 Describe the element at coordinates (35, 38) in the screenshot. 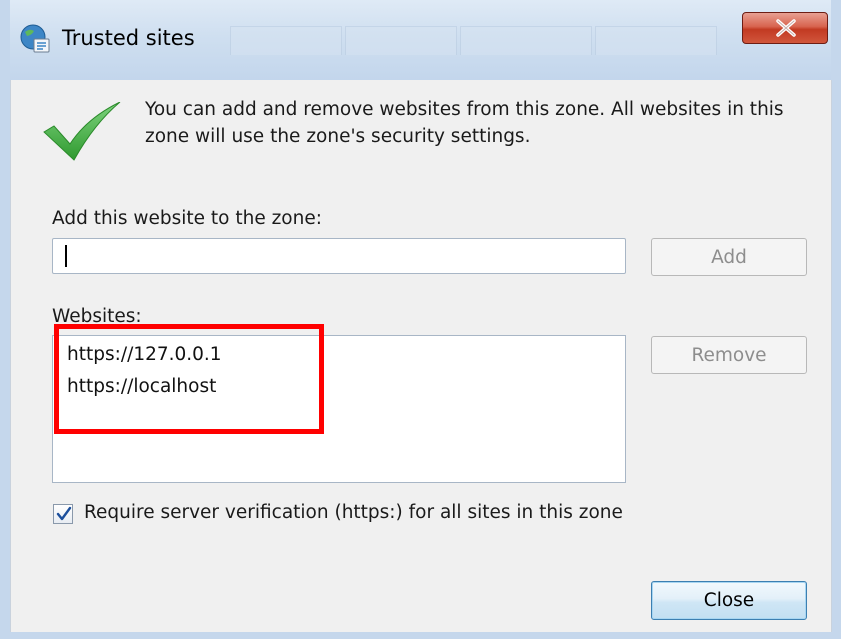

I see `globe-shield-icon` at that location.